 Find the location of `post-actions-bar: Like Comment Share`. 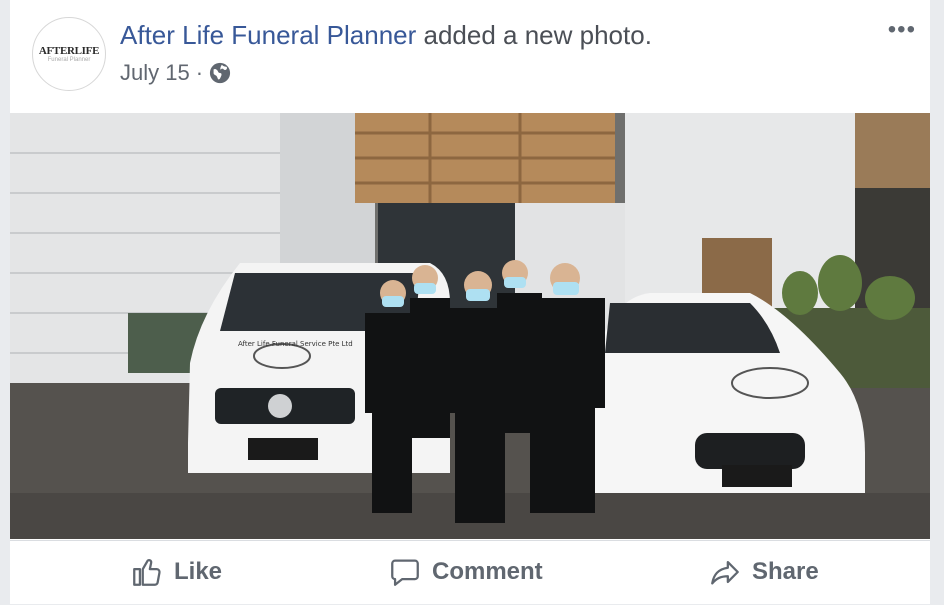

post-actions-bar: Like Comment Share is located at coordinates (470, 572).